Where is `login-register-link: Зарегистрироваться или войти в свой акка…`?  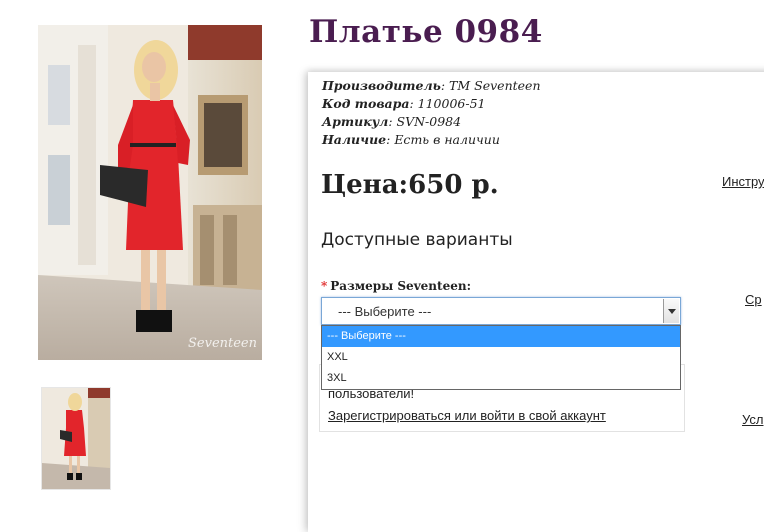
login-register-link: Зарегистрироваться или войти в свой акка… is located at coordinates (467, 415).